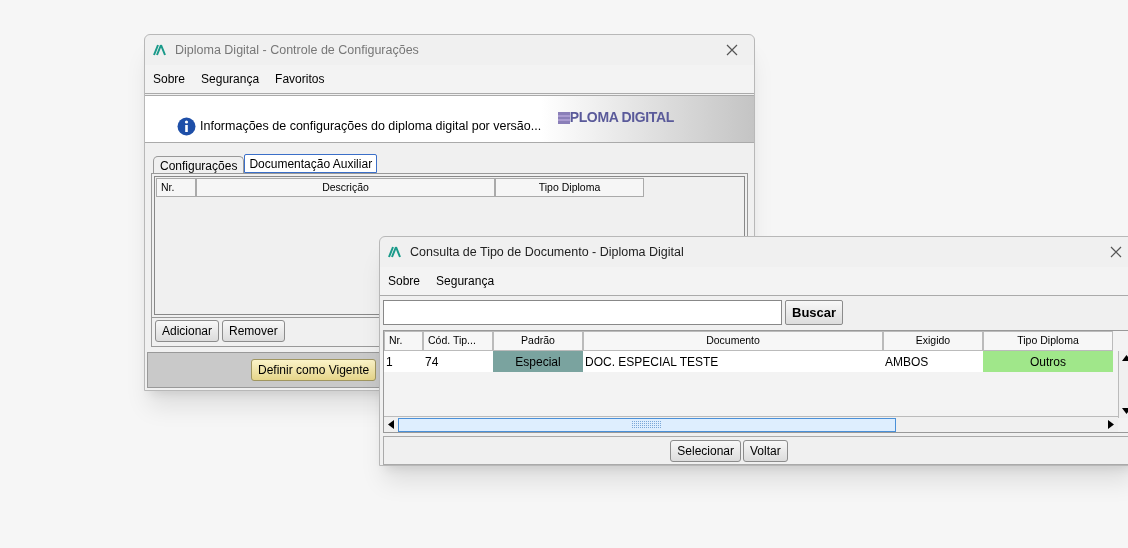 Image resolution: width=1128 pixels, height=548 pixels. What do you see at coordinates (389, 362) in the screenshot?
I see `table-cell-text: 1` at bounding box center [389, 362].